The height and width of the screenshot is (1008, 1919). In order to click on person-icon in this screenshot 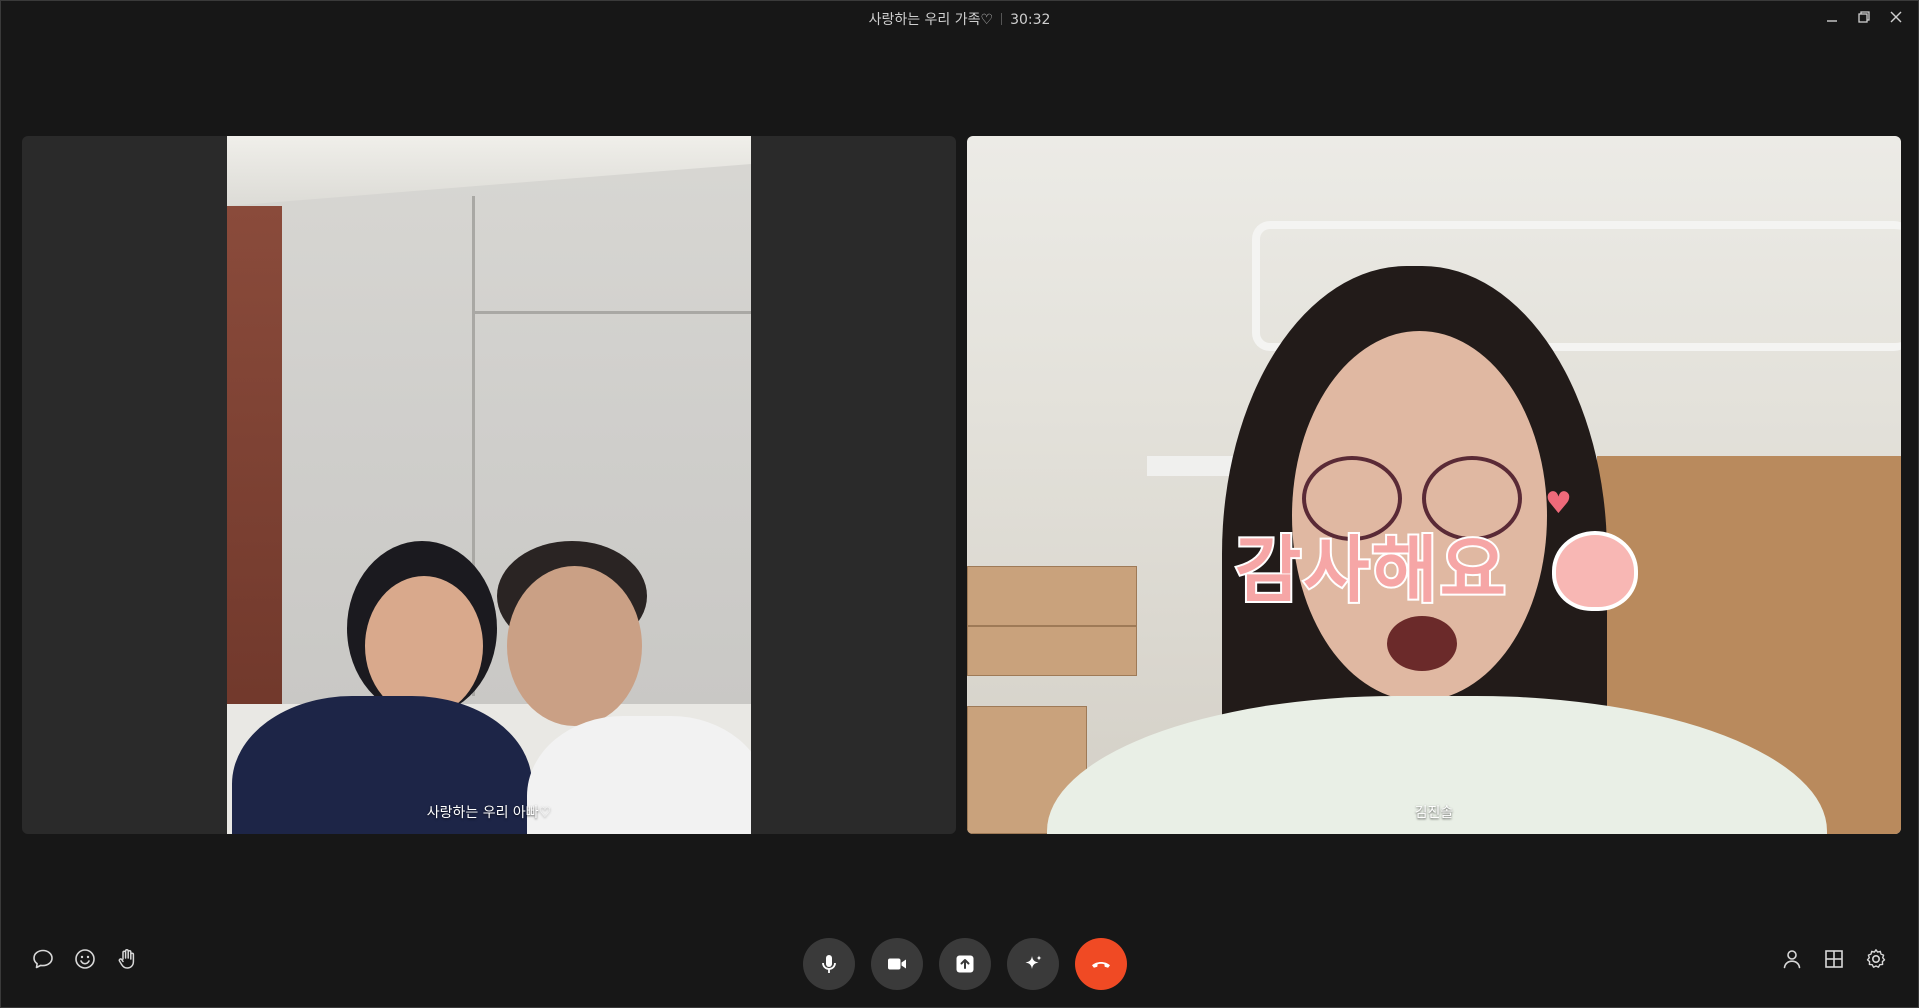, I will do `click(1792, 959)`.